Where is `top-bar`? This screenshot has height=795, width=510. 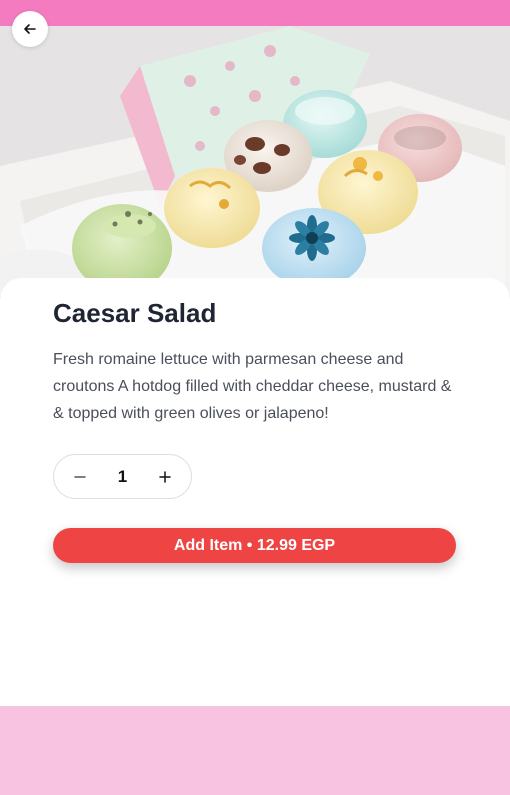 top-bar is located at coordinates (255, 13).